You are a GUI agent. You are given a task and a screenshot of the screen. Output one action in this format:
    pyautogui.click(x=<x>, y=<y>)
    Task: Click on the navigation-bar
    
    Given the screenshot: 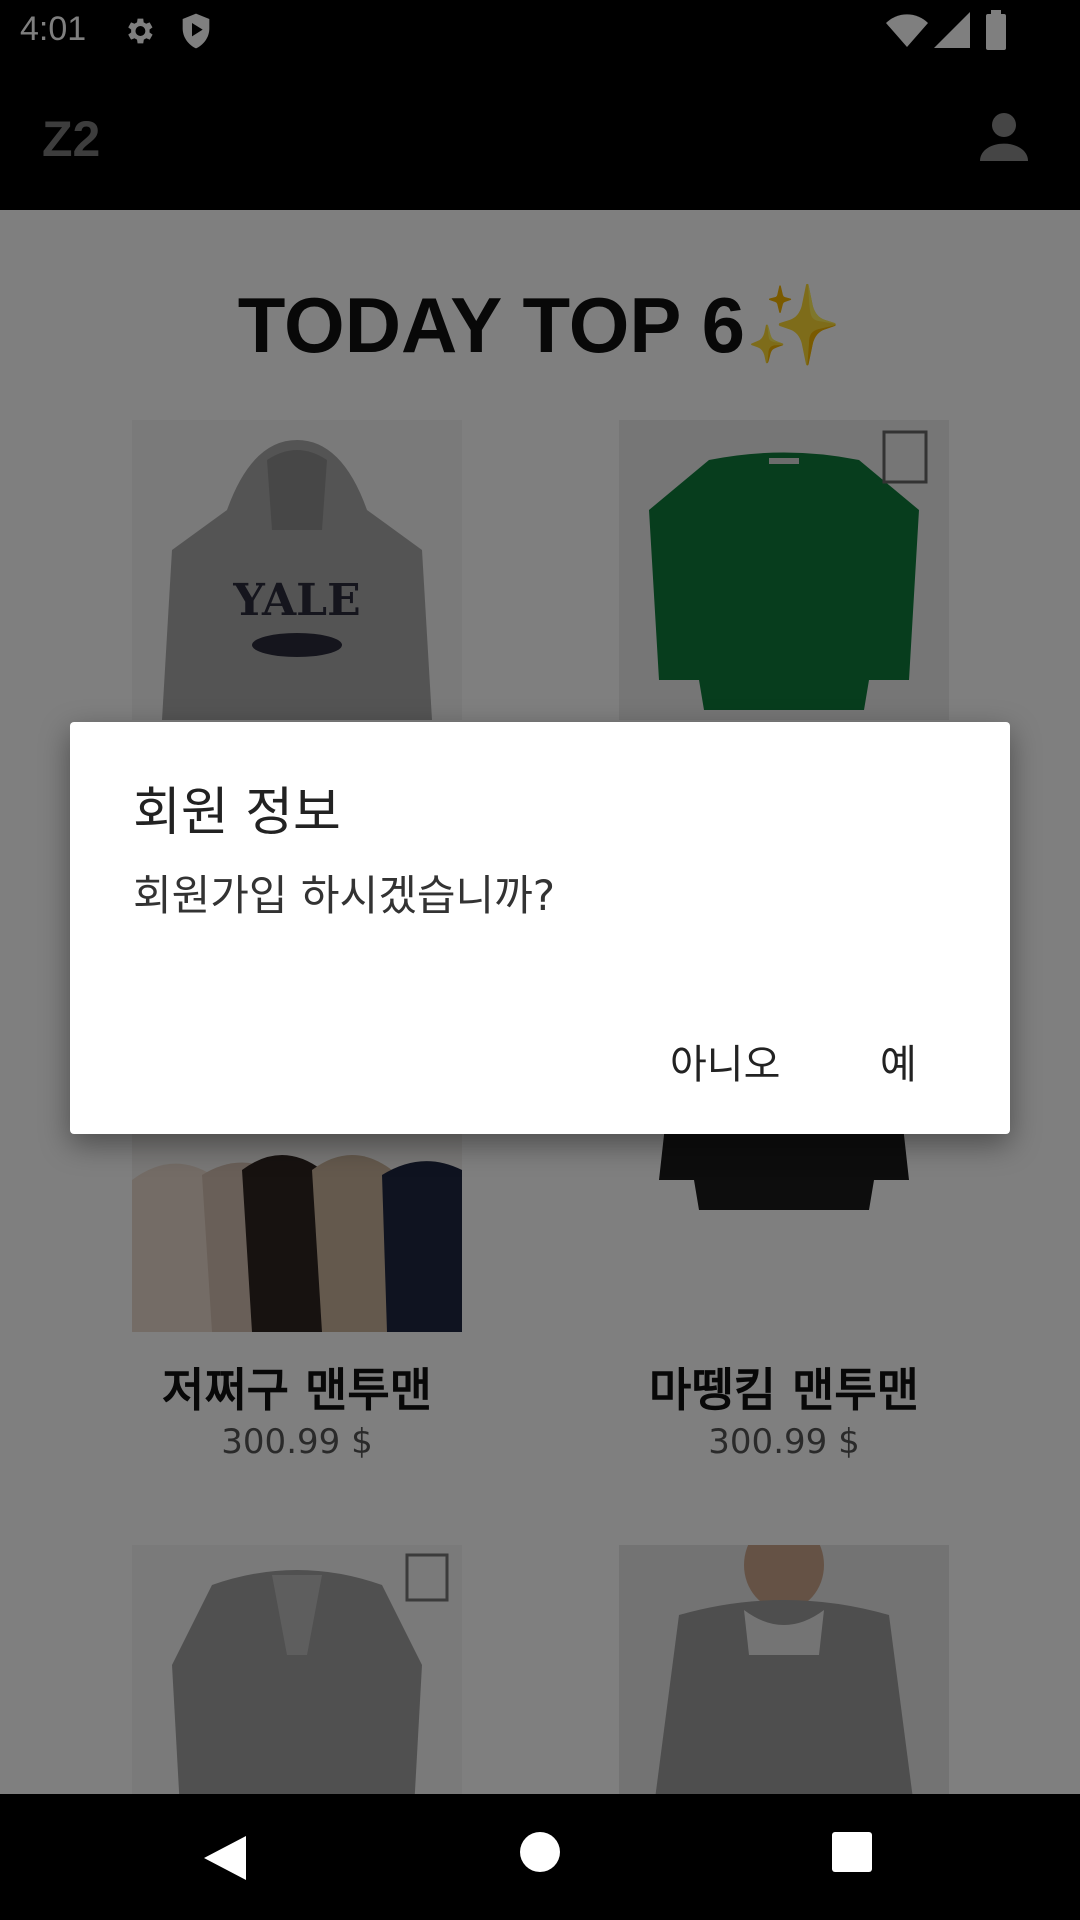 What is the action you would take?
    pyautogui.click(x=540, y=1857)
    